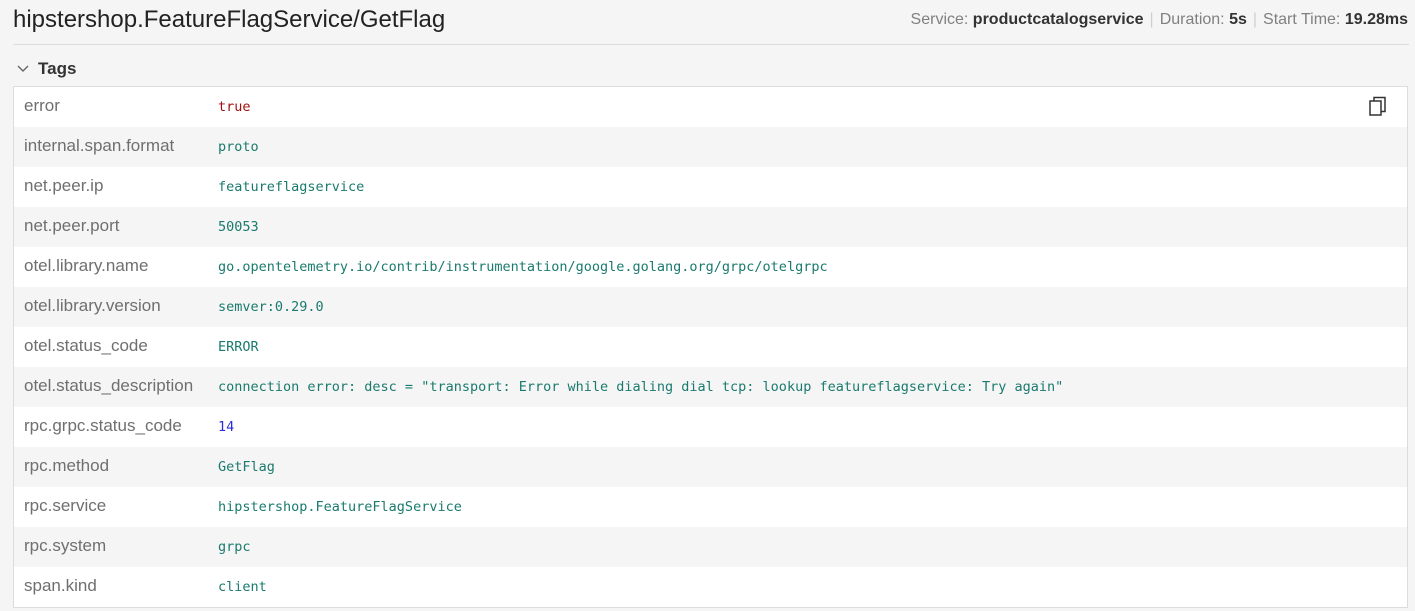 Image resolution: width=1415 pixels, height=611 pixels. I want to click on tag-key: internal.span.format, so click(99, 145).